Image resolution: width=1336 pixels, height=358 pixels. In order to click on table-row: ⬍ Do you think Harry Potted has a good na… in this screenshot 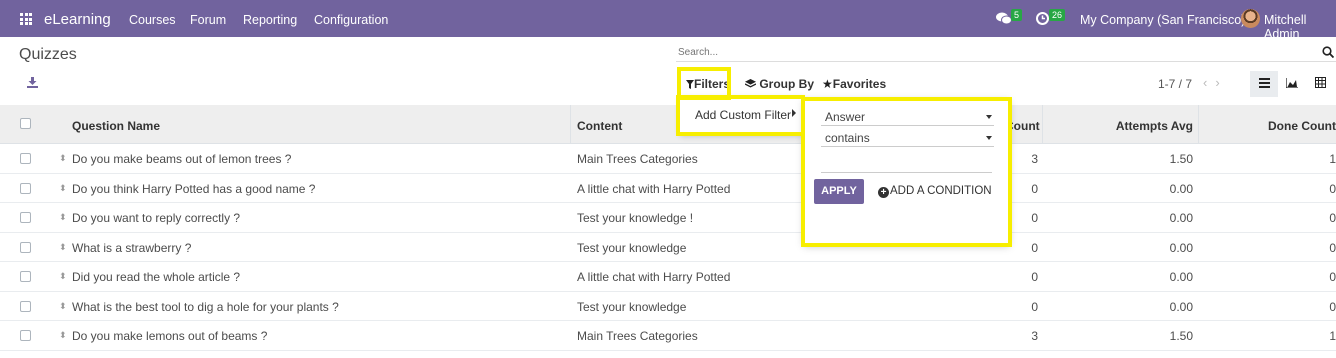, I will do `click(668, 188)`.